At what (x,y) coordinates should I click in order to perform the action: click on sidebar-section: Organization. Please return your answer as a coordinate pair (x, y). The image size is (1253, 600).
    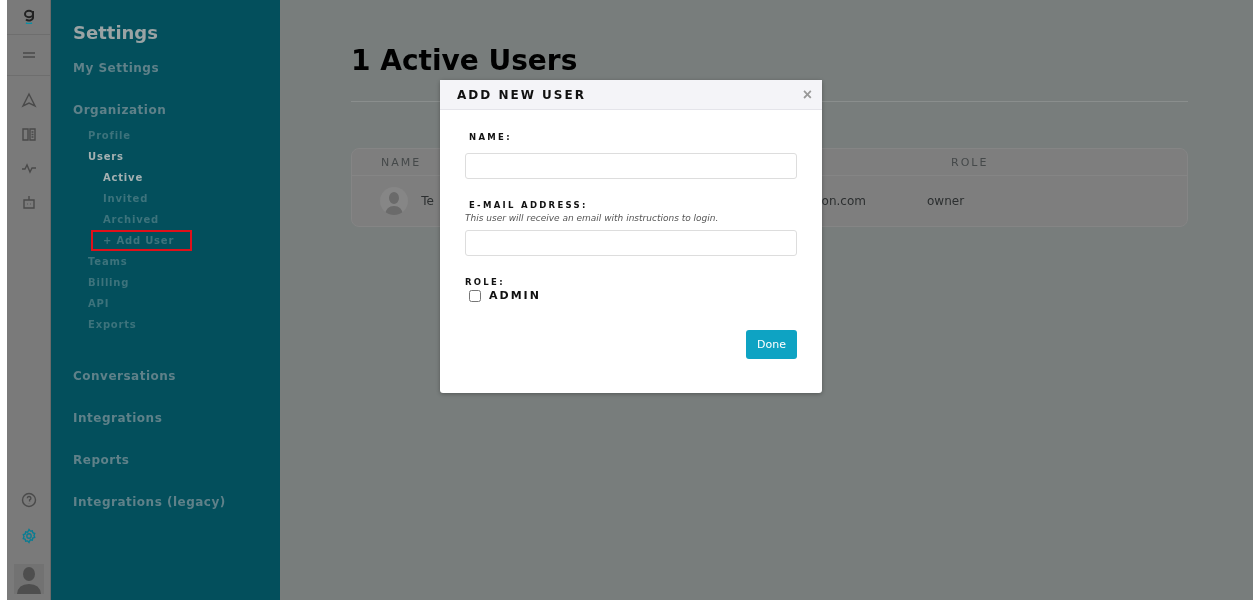
    Looking at the image, I should click on (176, 110).